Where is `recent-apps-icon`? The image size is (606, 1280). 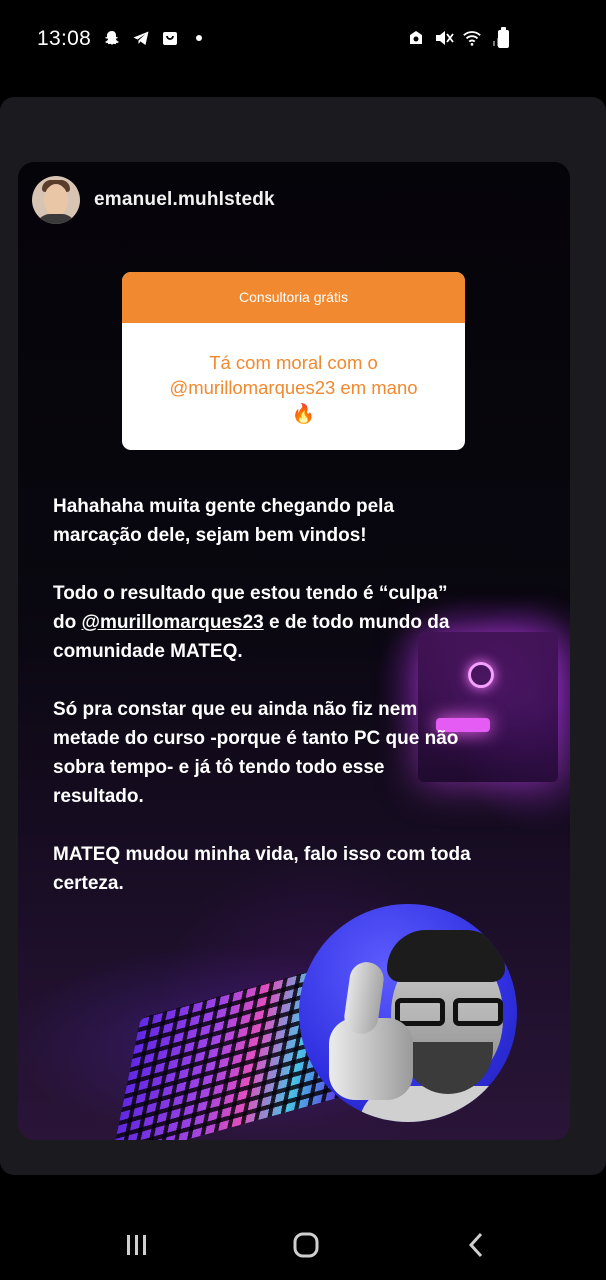 recent-apps-icon is located at coordinates (137, 1245).